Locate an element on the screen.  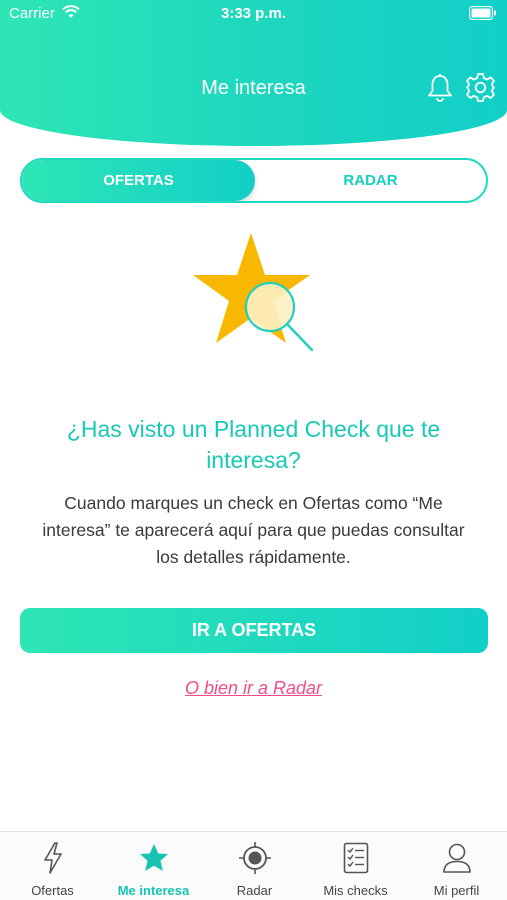
segmented-control: OFERTAS RADAR is located at coordinates (254, 180).